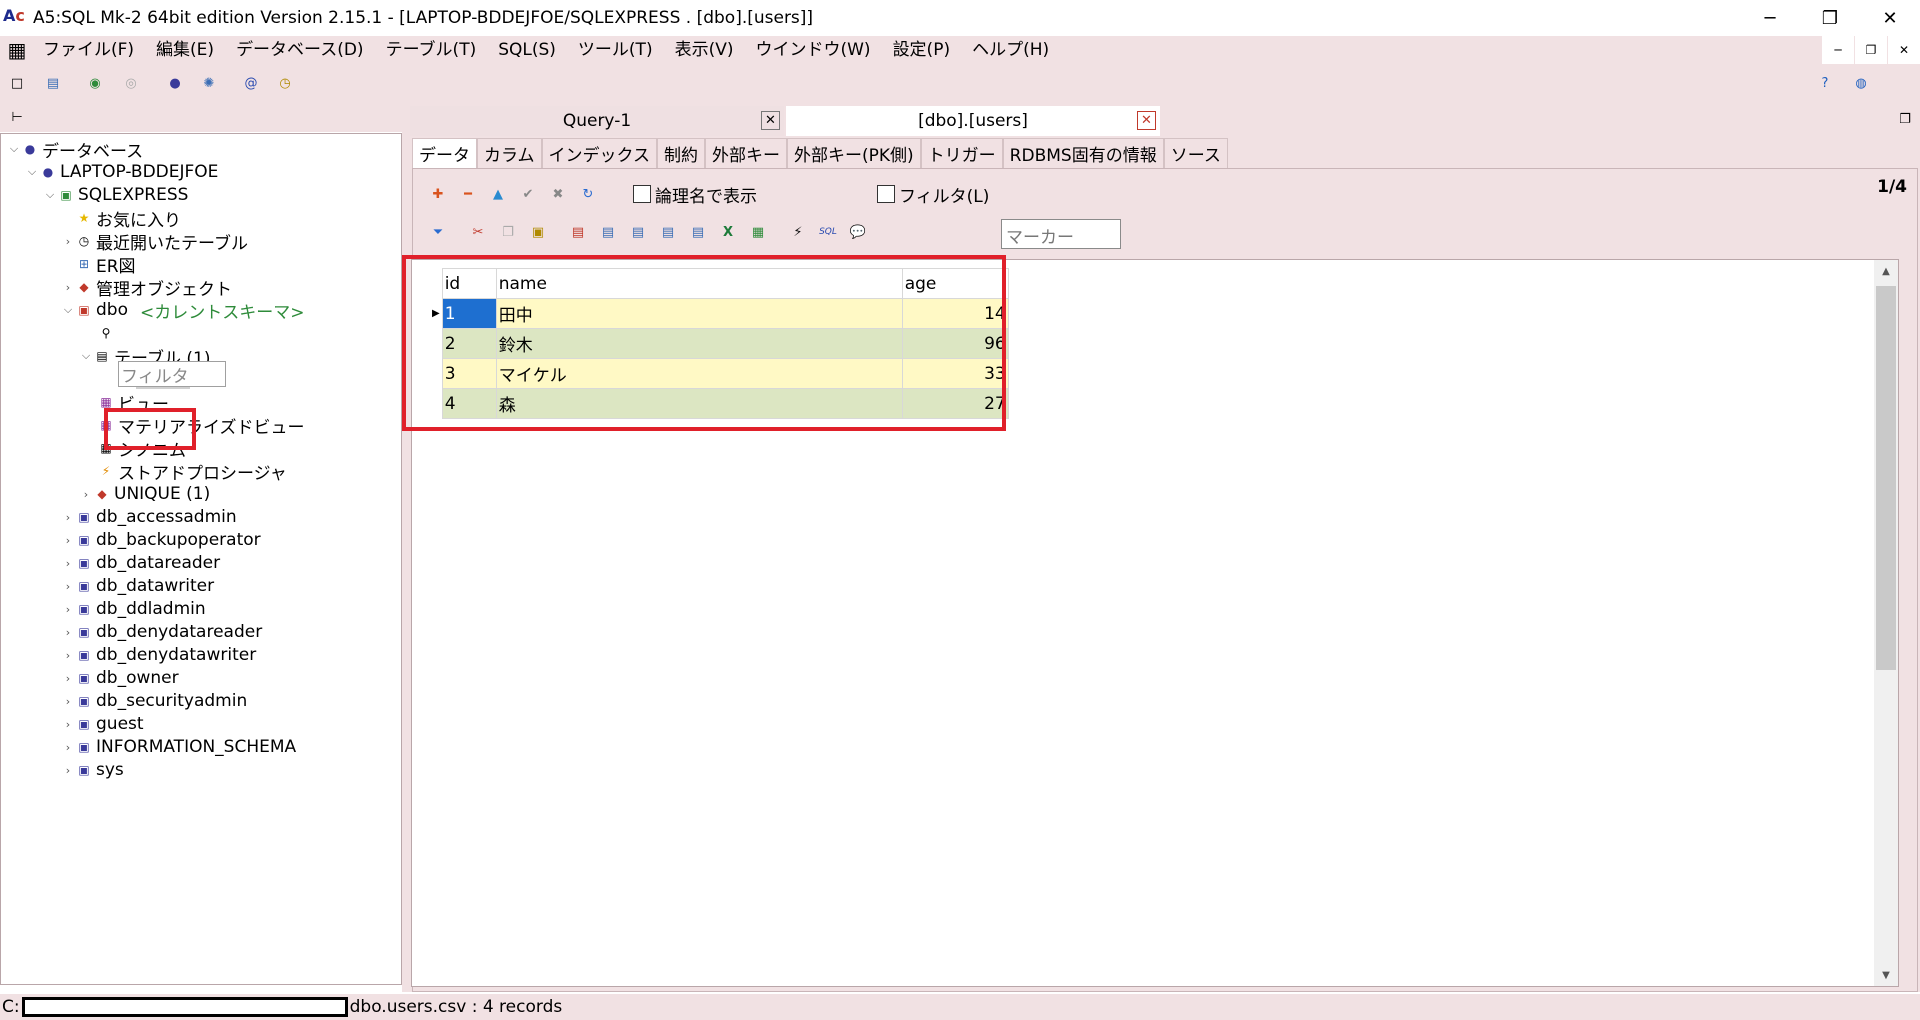 The image size is (1920, 1020). What do you see at coordinates (222, 312) in the screenshot?
I see `current-schema-label: <カレントスキーマ>` at bounding box center [222, 312].